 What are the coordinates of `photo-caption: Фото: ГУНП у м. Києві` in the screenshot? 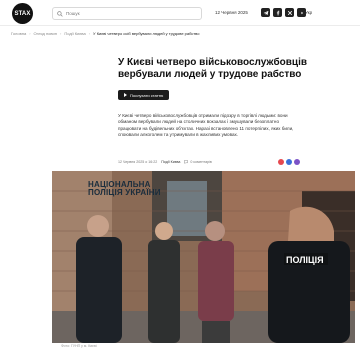 It's located at (79, 346).